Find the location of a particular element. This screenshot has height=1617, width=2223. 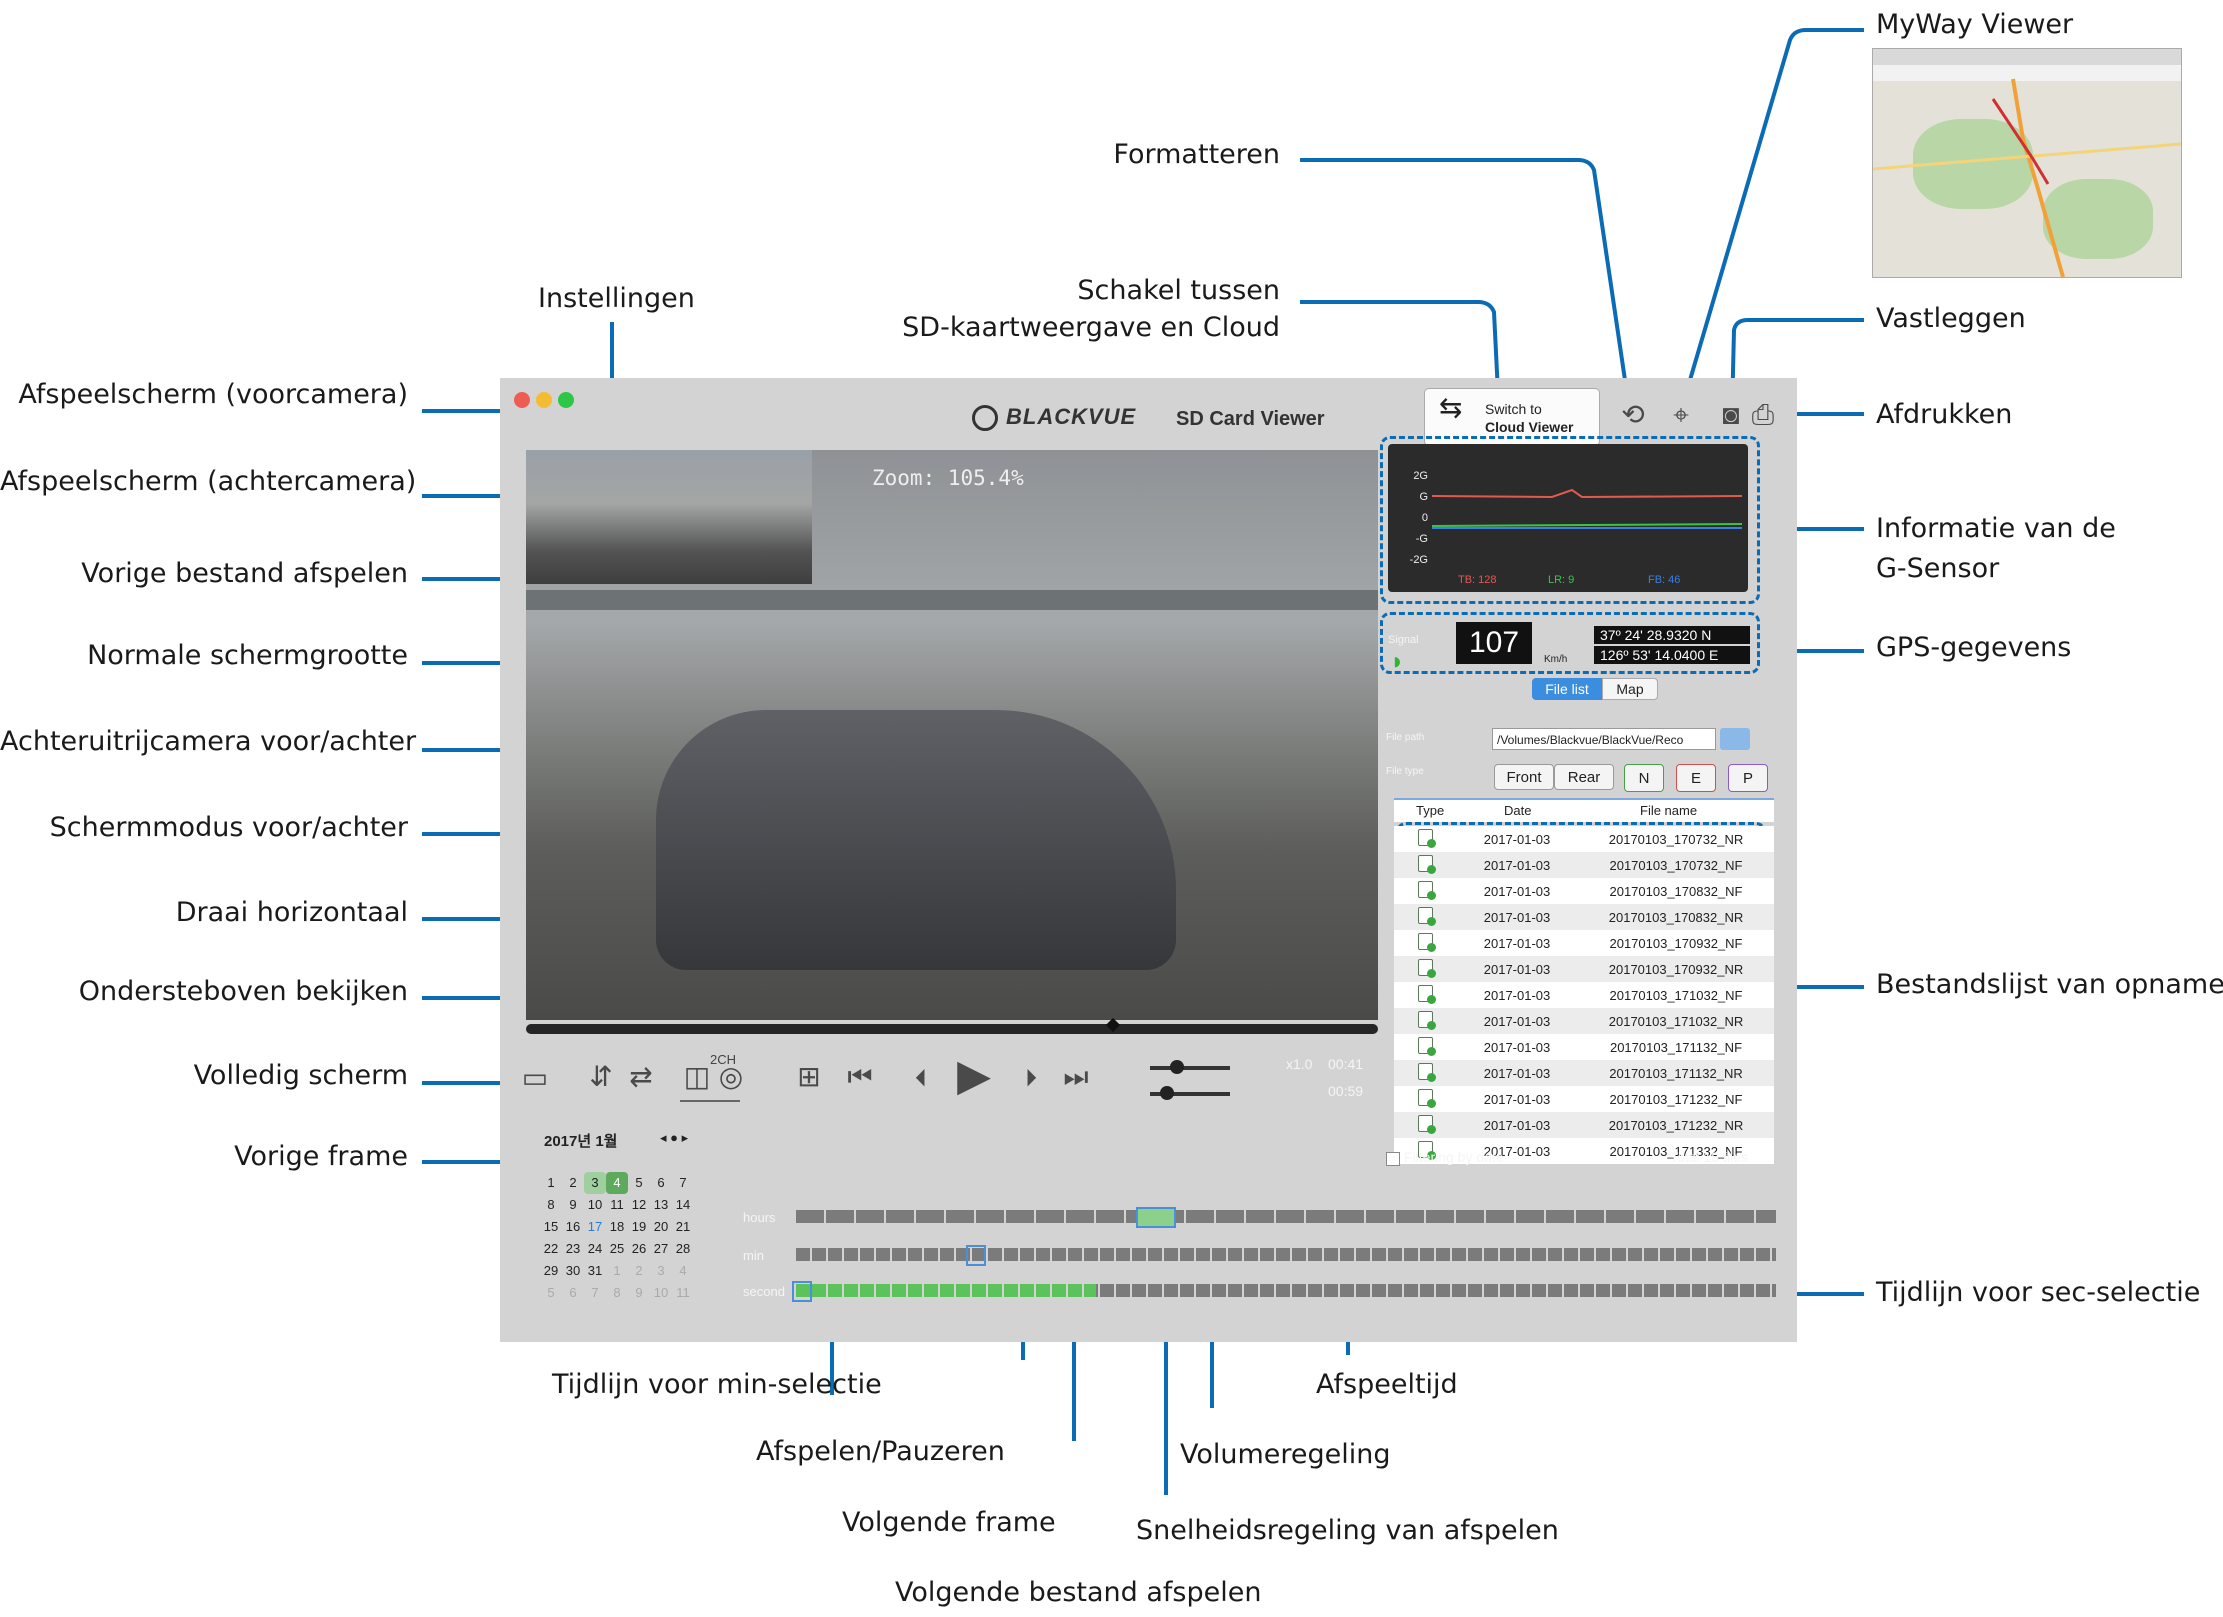

label-afdrukken: Afdrukken is located at coordinates (1944, 414).